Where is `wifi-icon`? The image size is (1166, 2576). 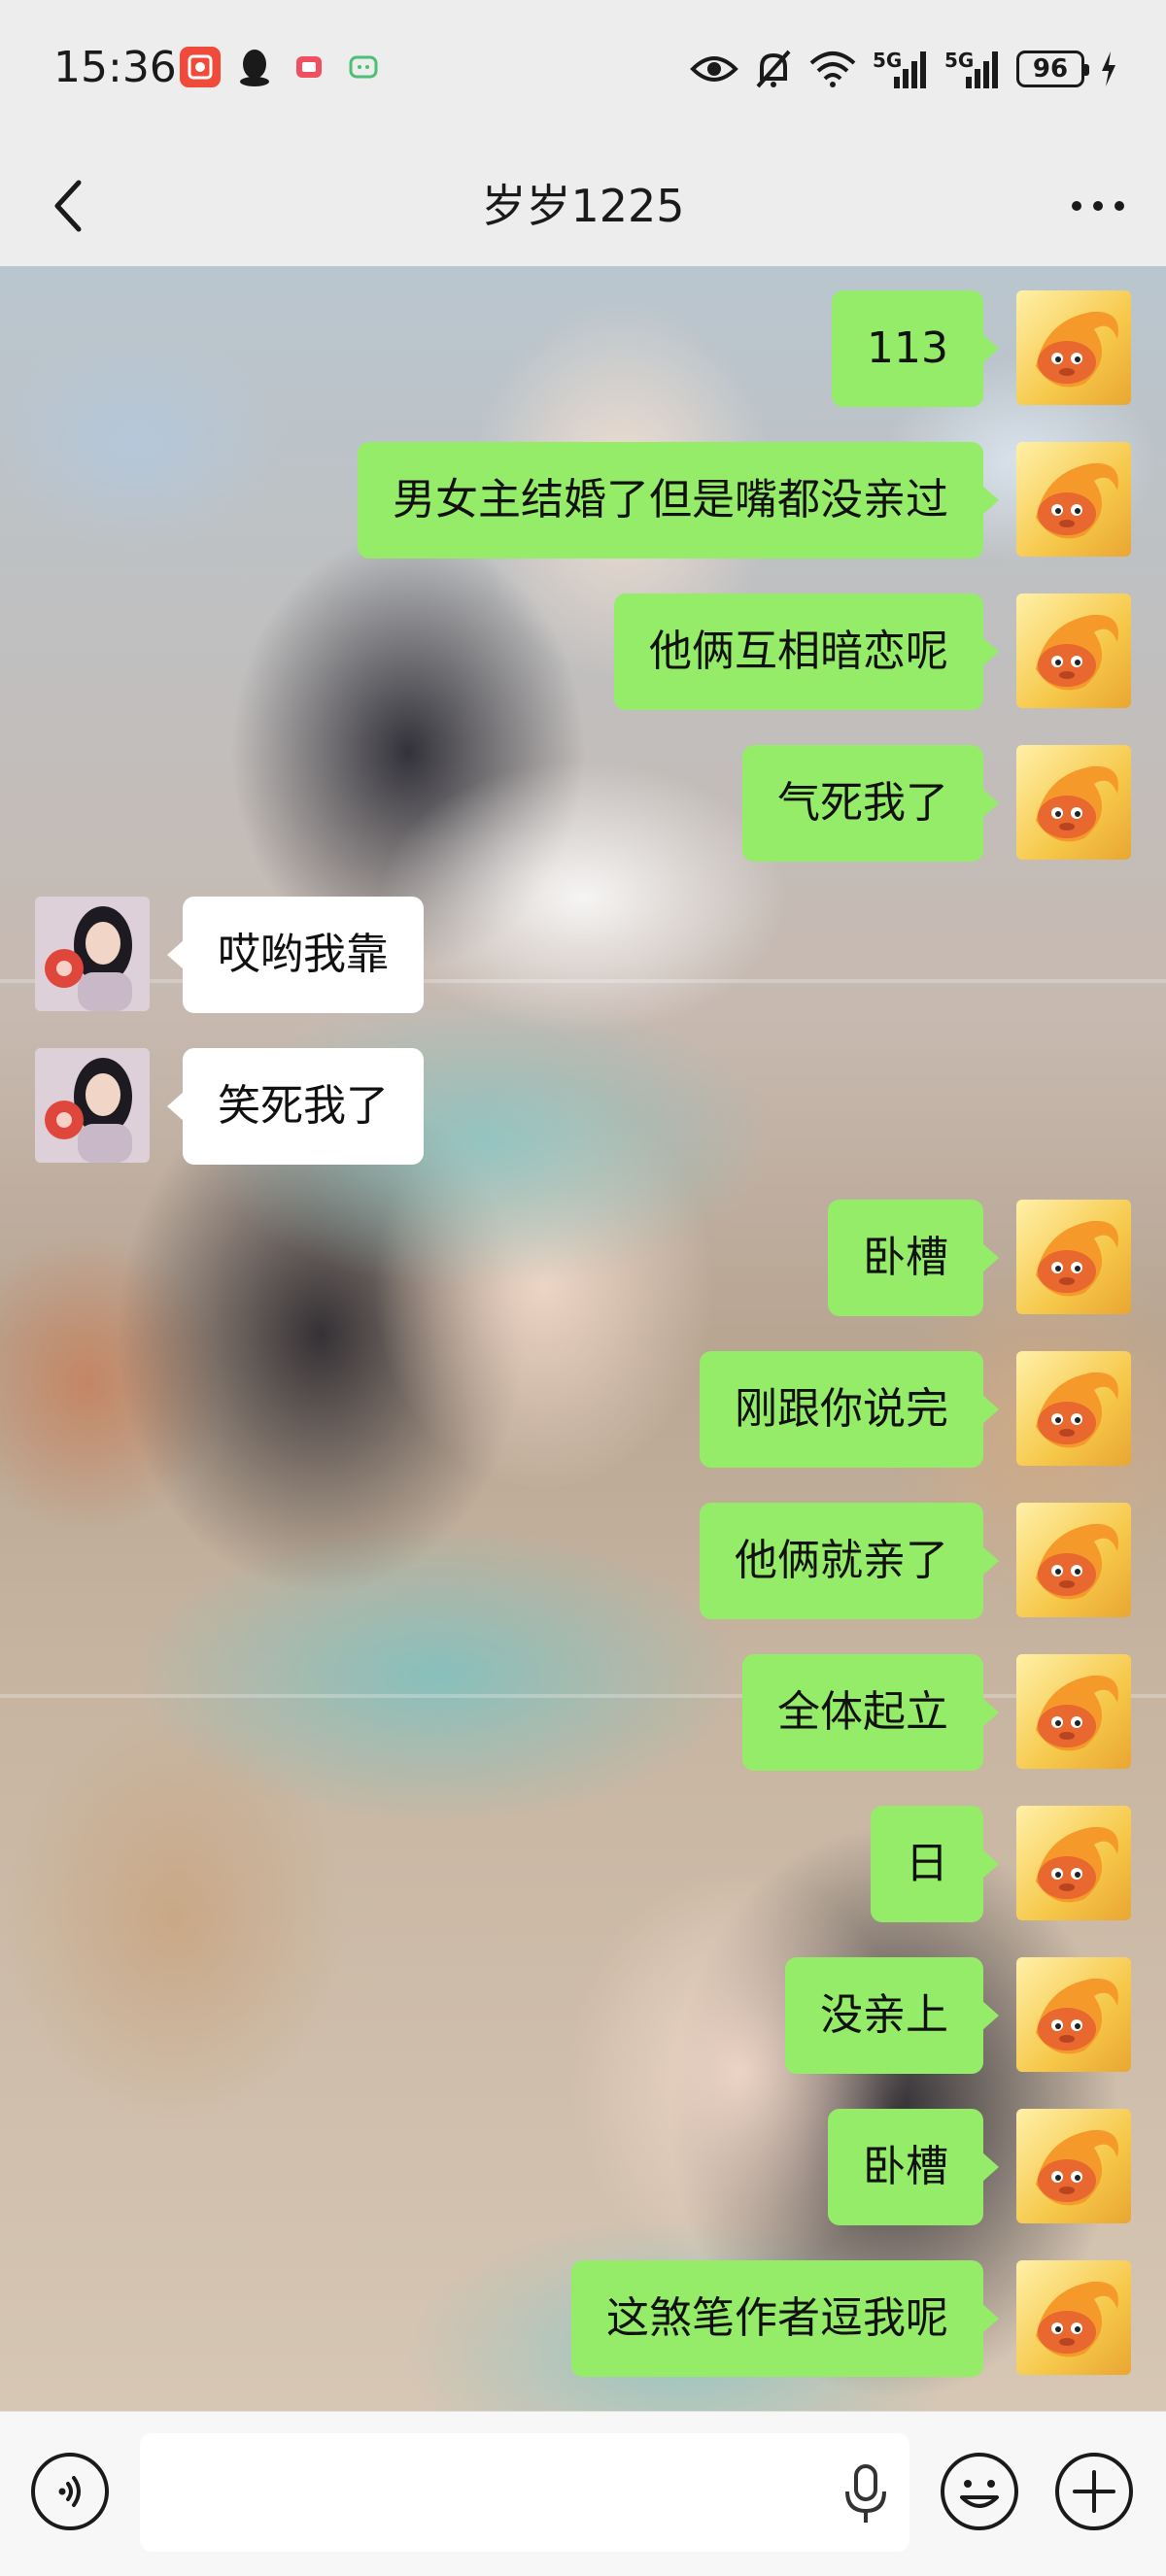 wifi-icon is located at coordinates (832, 69).